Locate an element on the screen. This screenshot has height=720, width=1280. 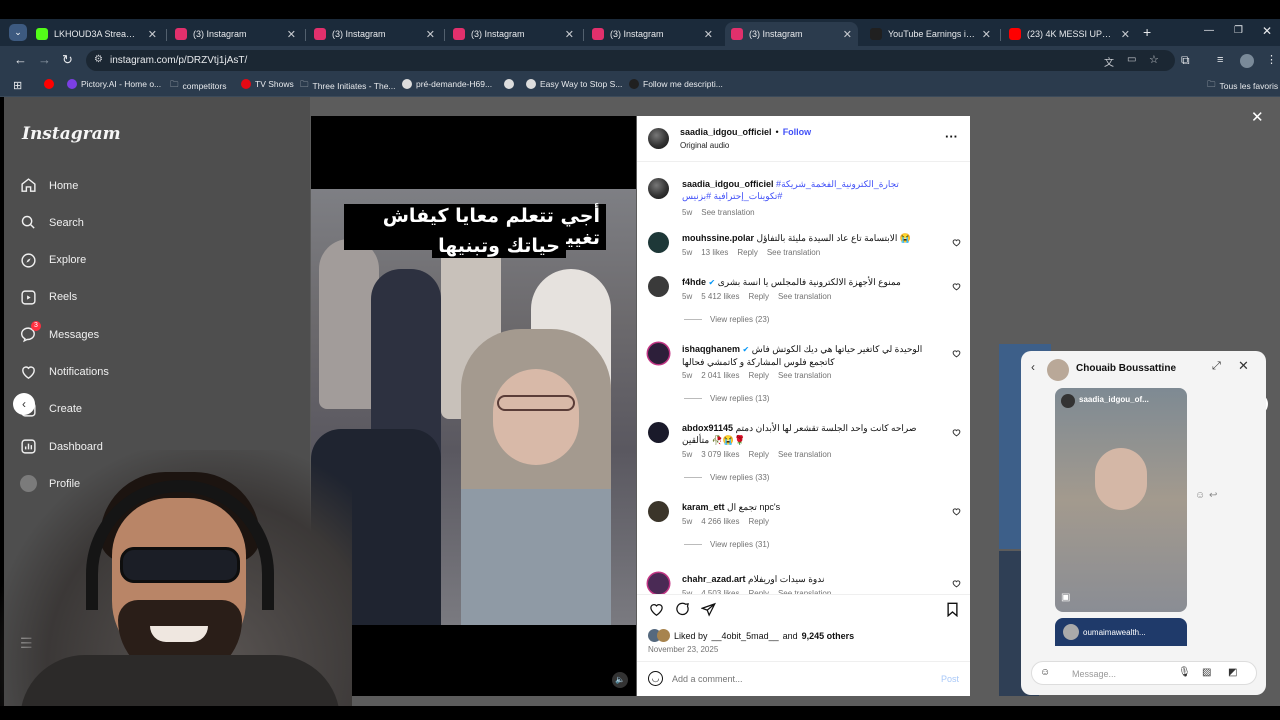
commenter-username: chahr_azad.art is located at coordinates (714, 579).